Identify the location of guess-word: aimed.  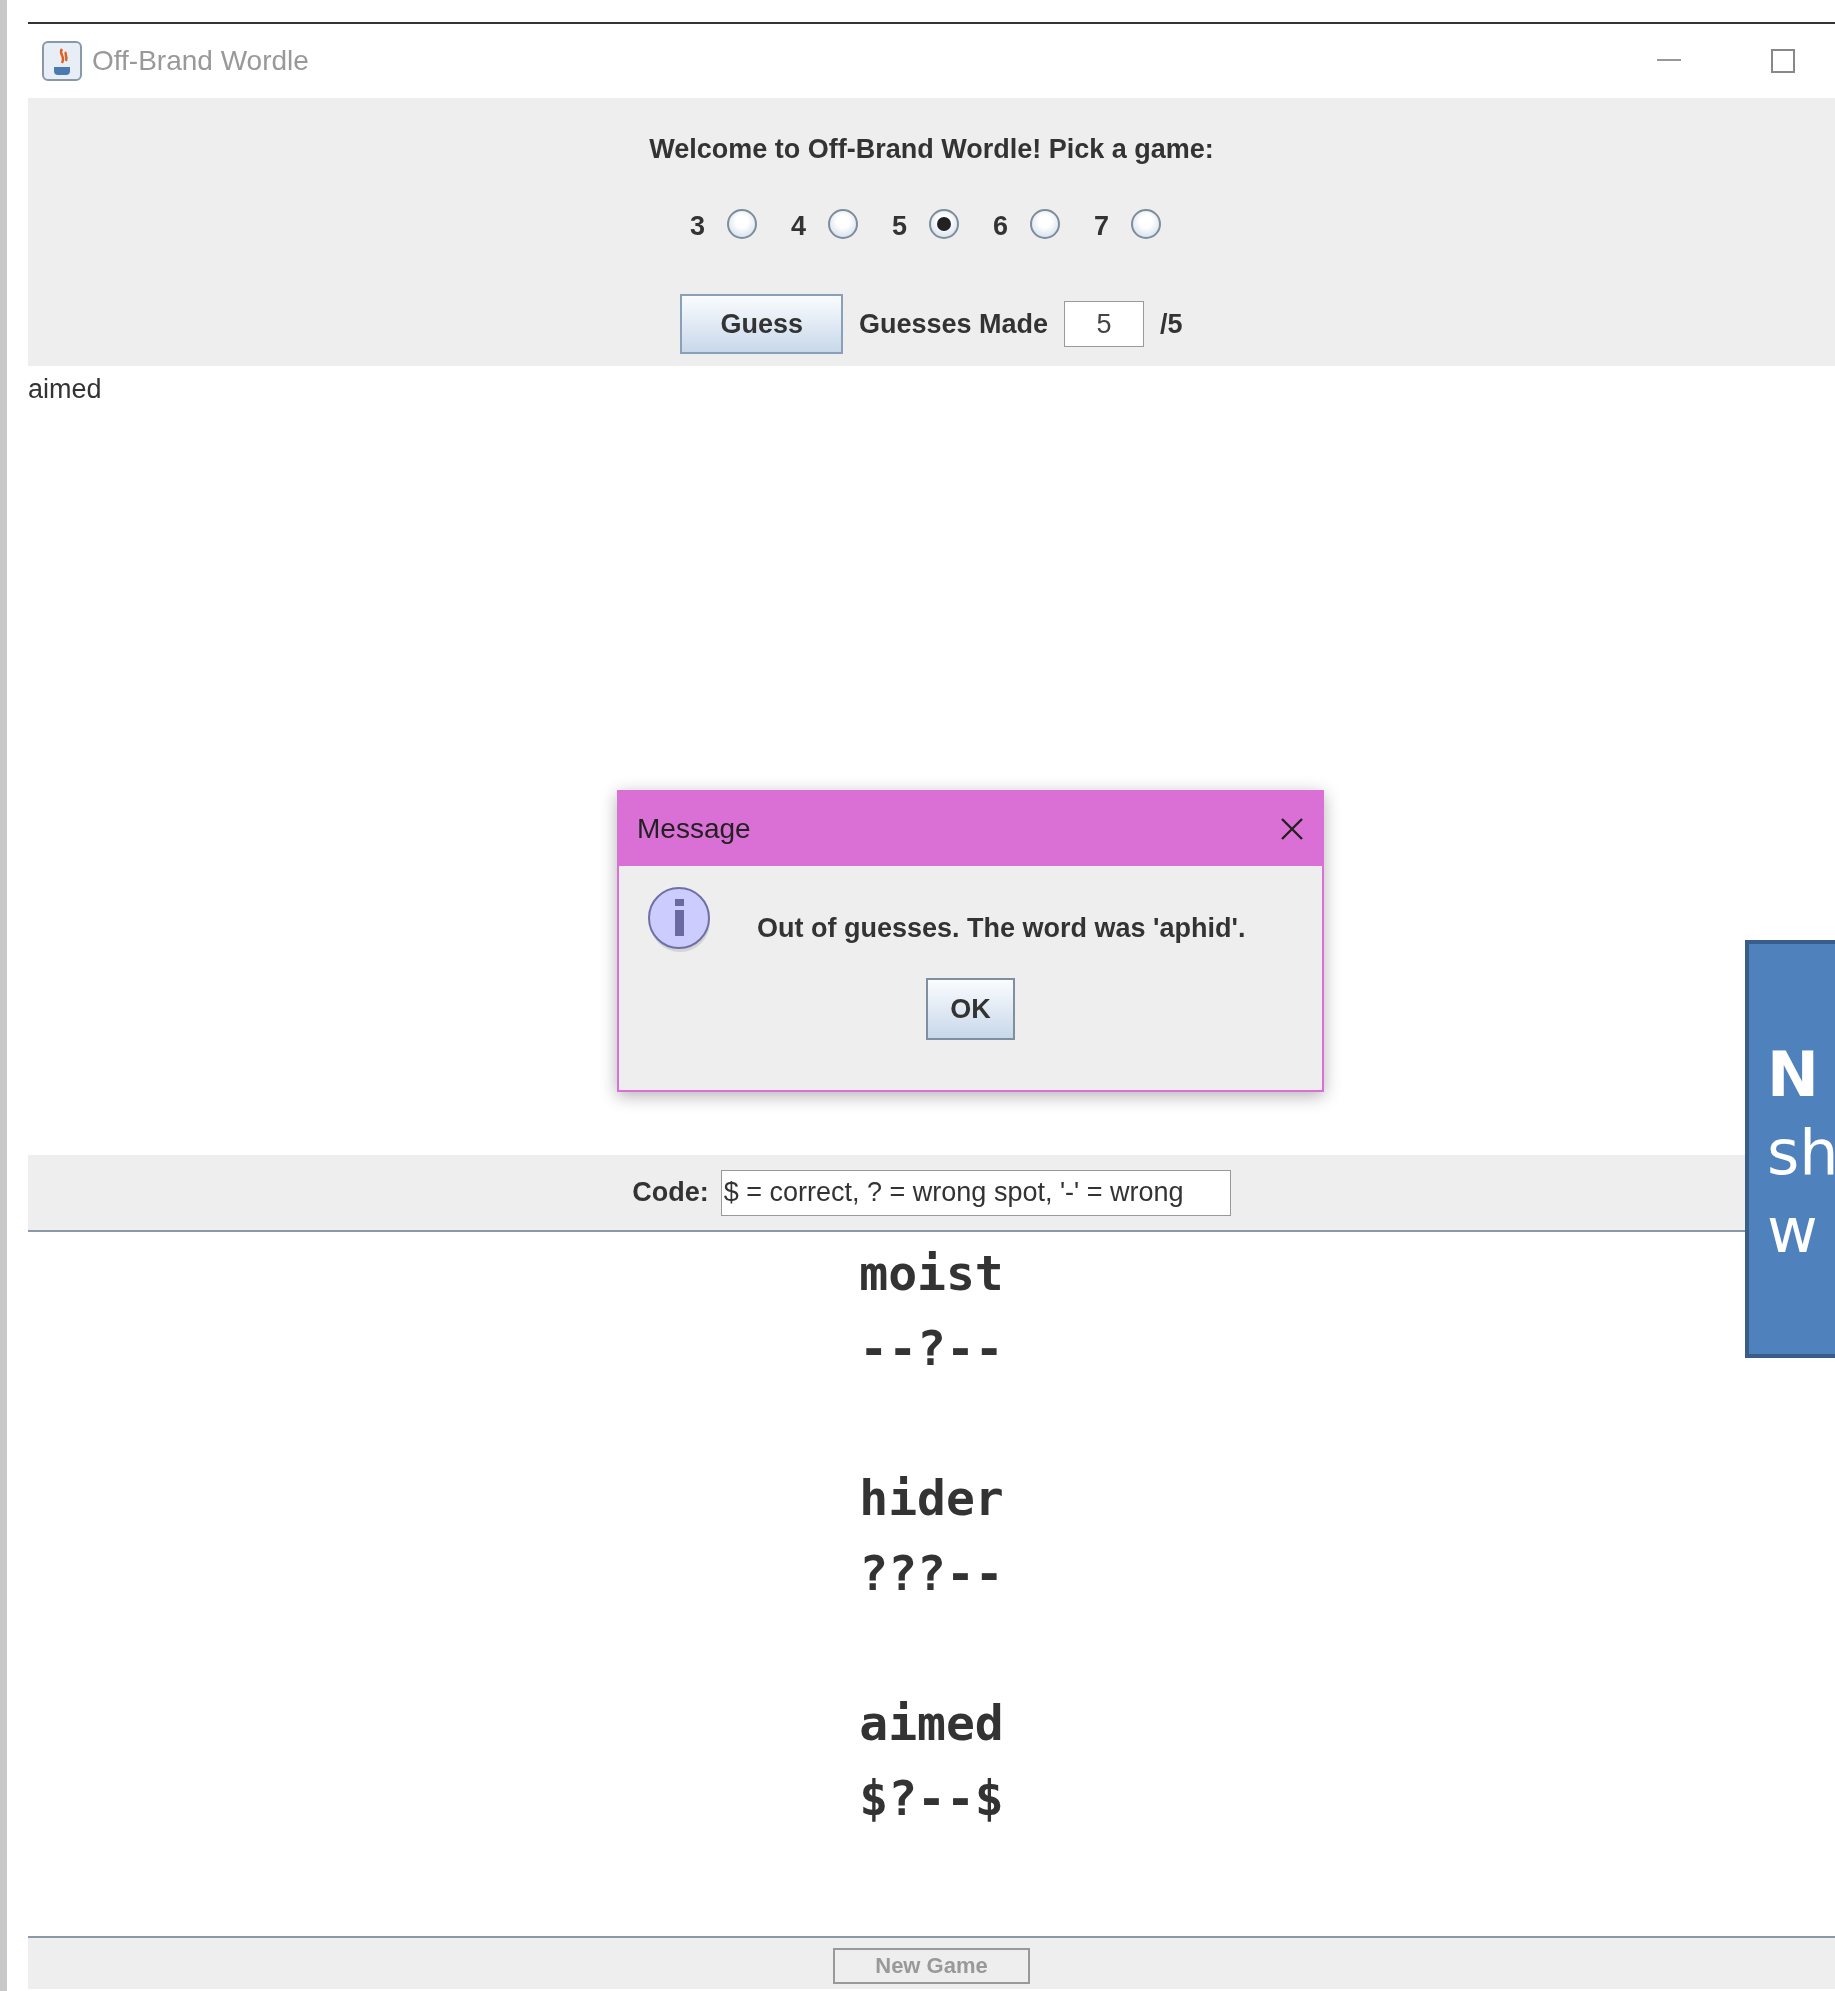
(931, 1723).